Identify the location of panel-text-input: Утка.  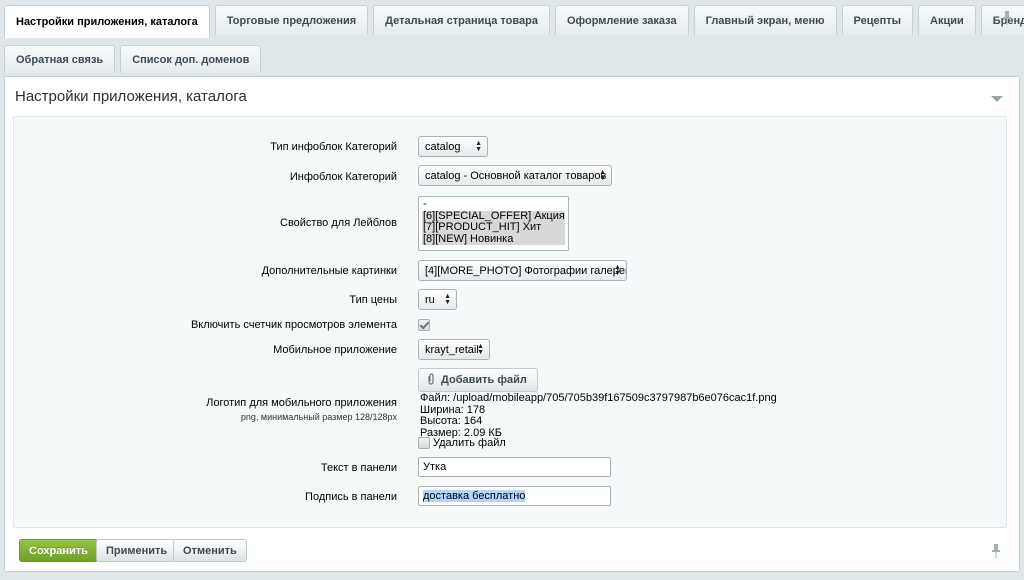
(514, 467).